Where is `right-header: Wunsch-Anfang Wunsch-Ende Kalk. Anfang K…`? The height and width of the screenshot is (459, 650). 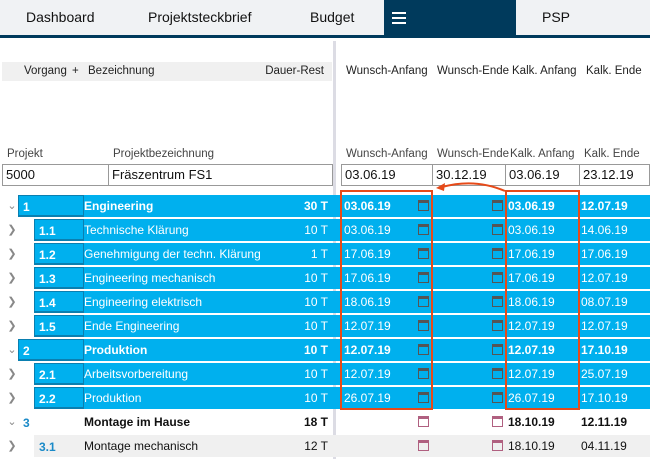 right-header: Wunsch-Anfang Wunsch-Ende Kalk. Anfang K… is located at coordinates (493, 71).